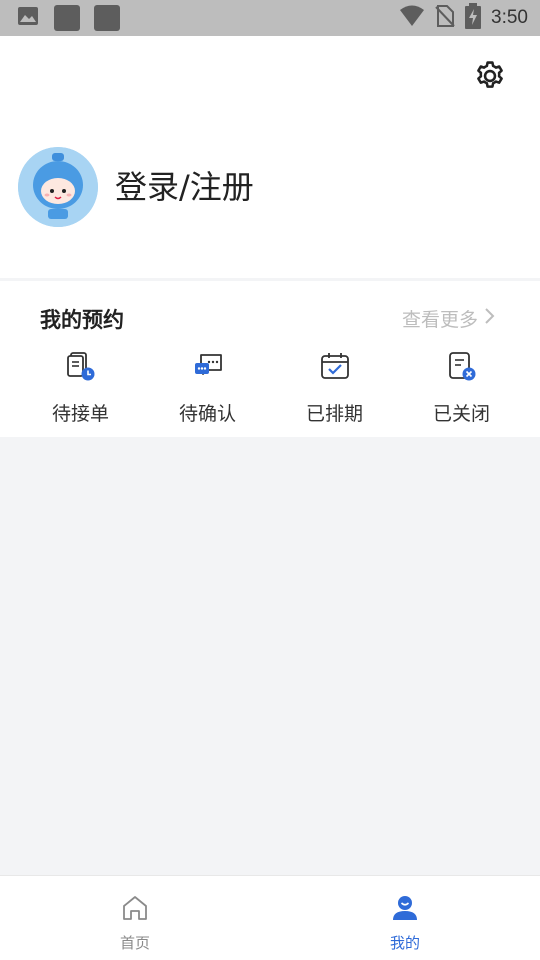 This screenshot has width=540, height=960. What do you see at coordinates (28, 18) in the screenshot?
I see `image-icon` at bounding box center [28, 18].